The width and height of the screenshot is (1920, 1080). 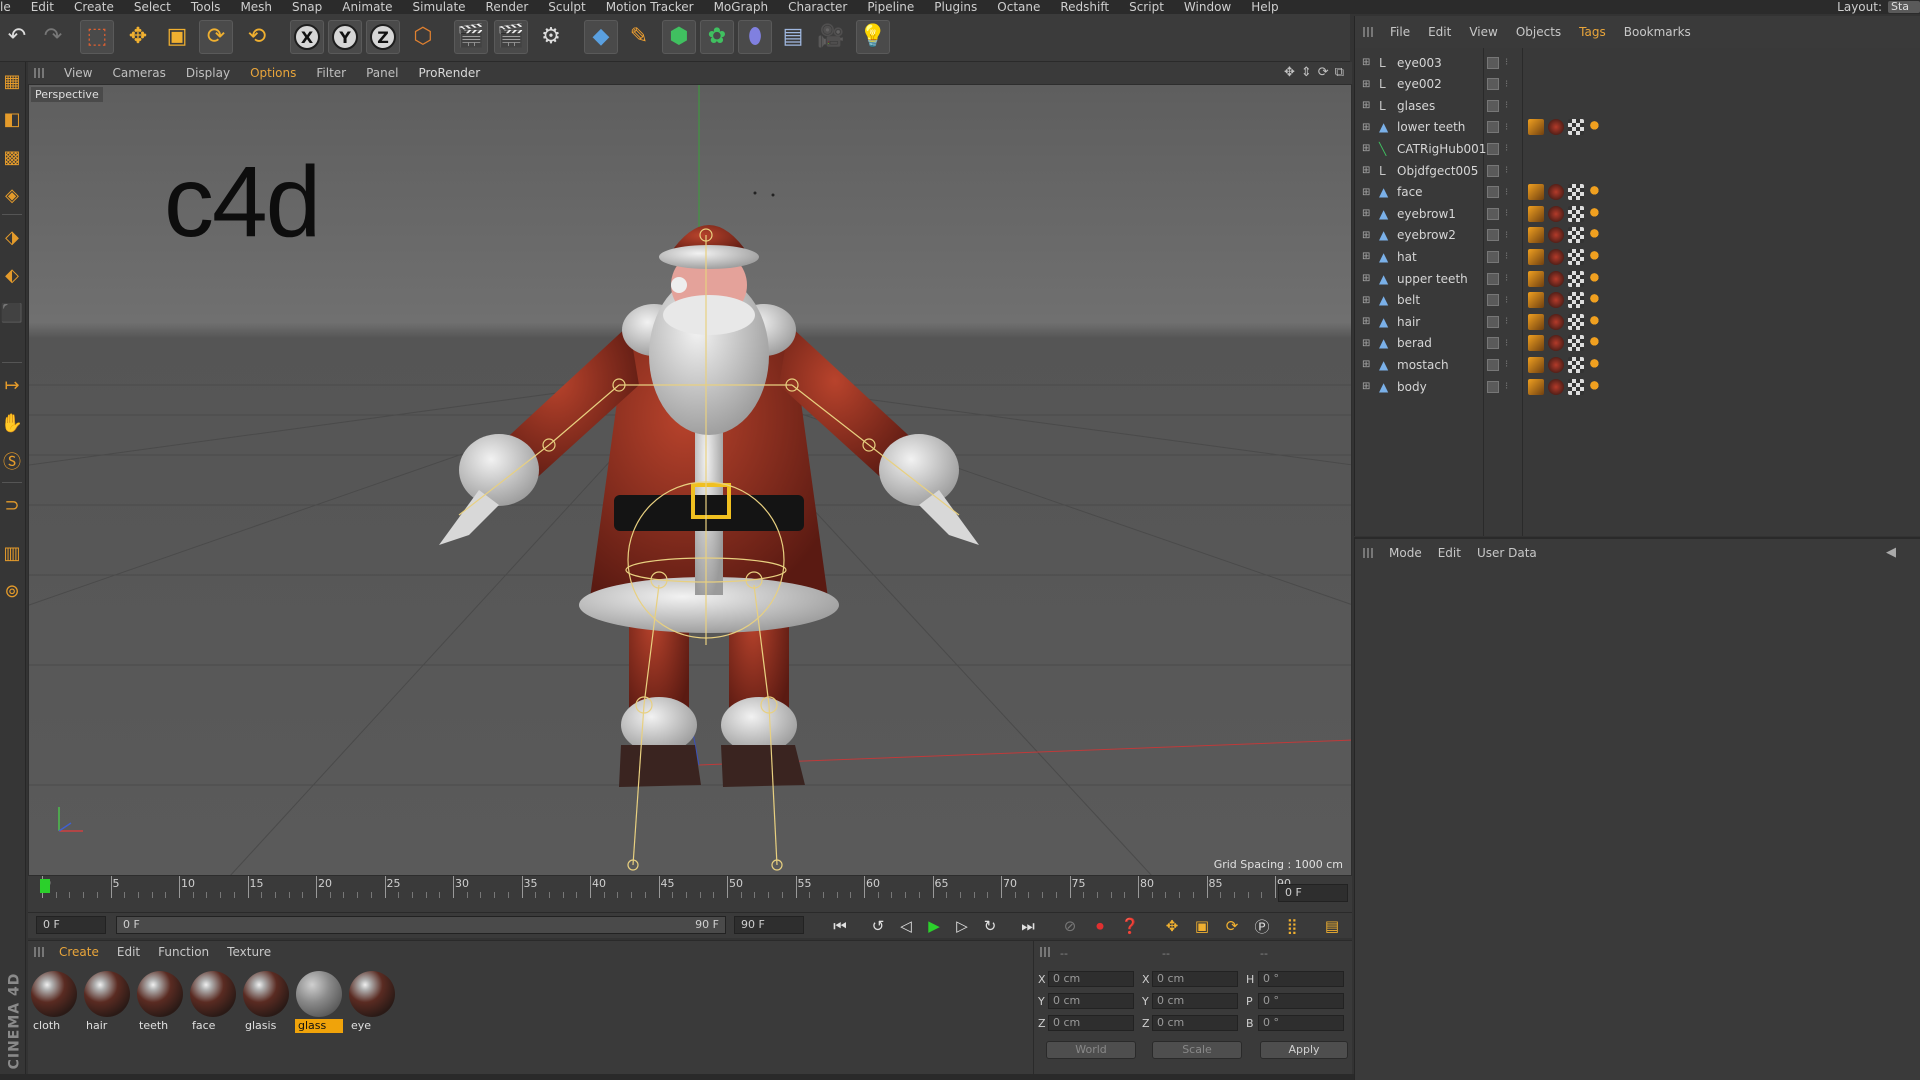 What do you see at coordinates (1202, 926) in the screenshot?
I see `key-scale-icon: ▣` at bounding box center [1202, 926].